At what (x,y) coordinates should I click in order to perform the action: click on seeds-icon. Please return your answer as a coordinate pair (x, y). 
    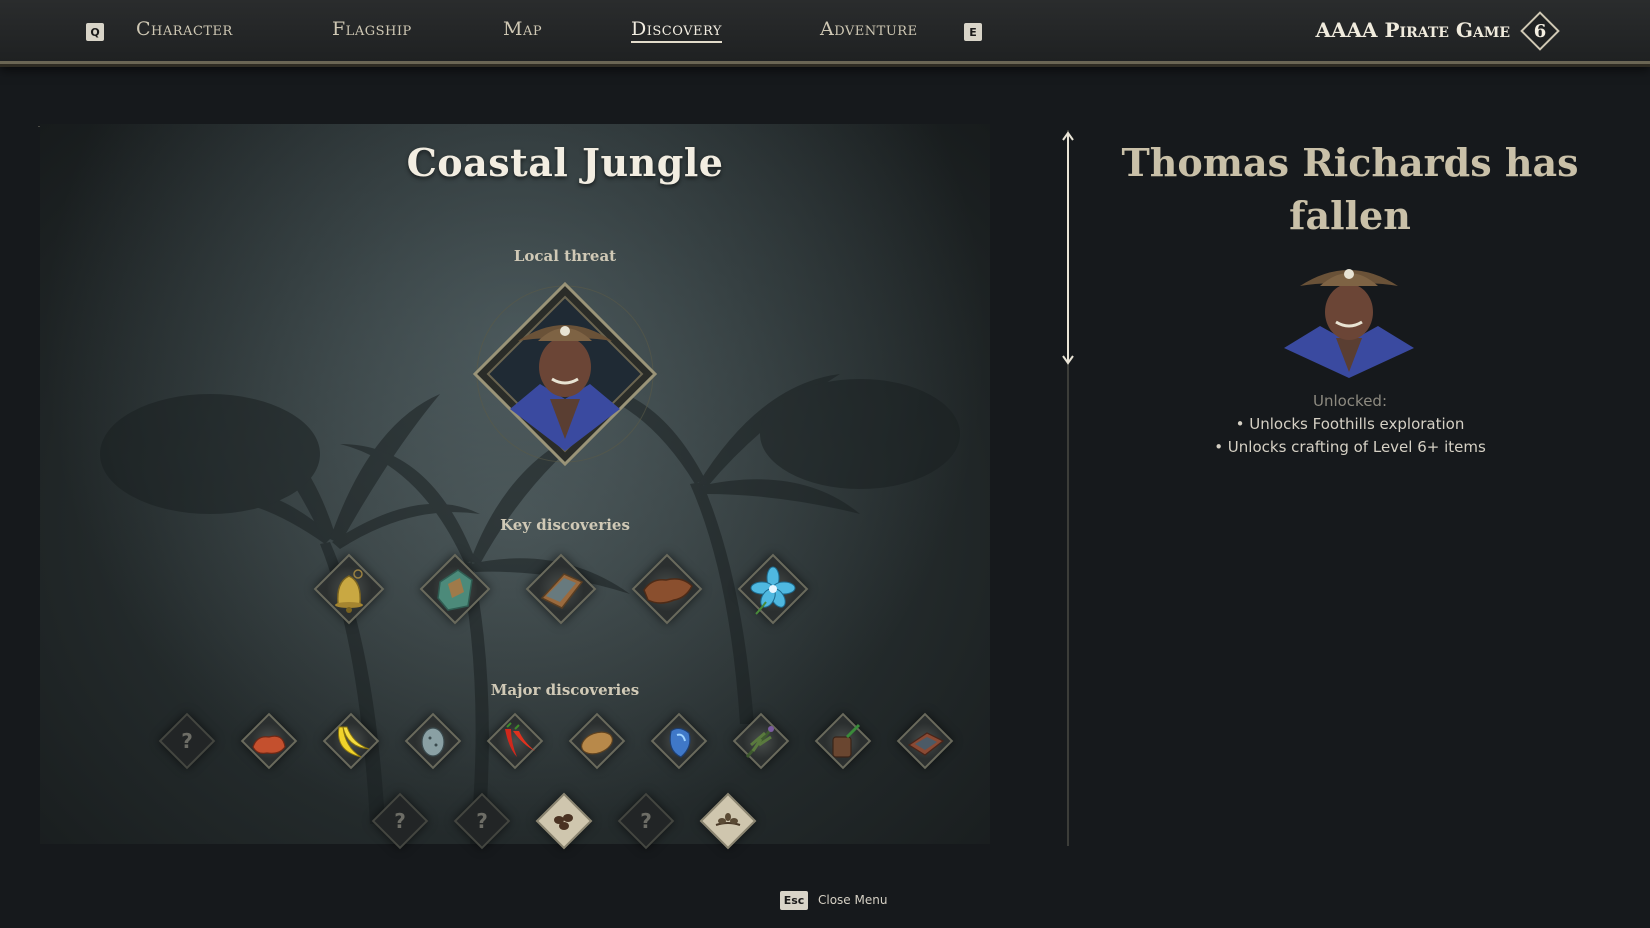
    Looking at the image, I should click on (563, 822).